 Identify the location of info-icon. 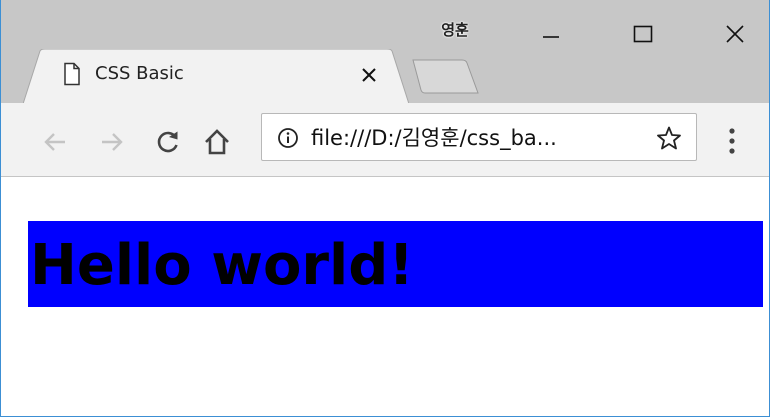
(288, 138).